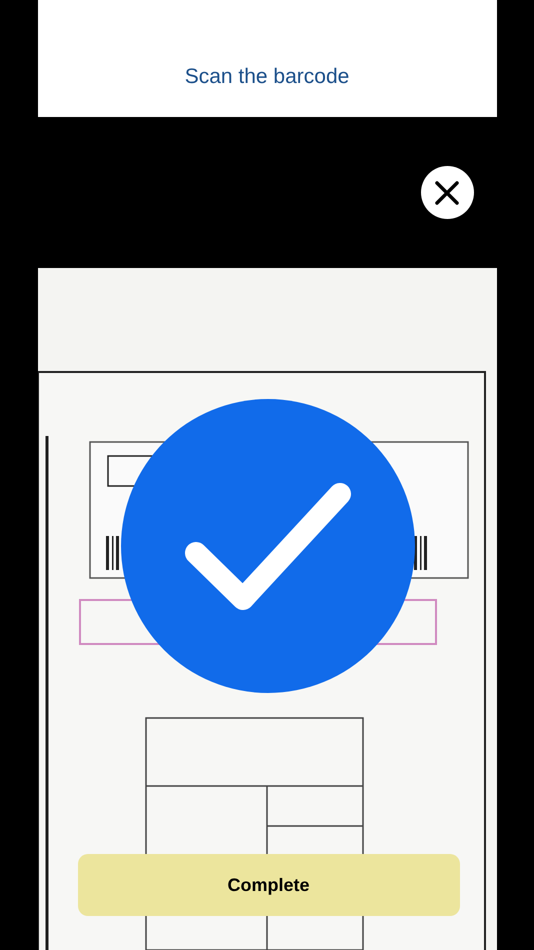 This screenshot has width=534, height=950. I want to click on close-button, so click(447, 192).